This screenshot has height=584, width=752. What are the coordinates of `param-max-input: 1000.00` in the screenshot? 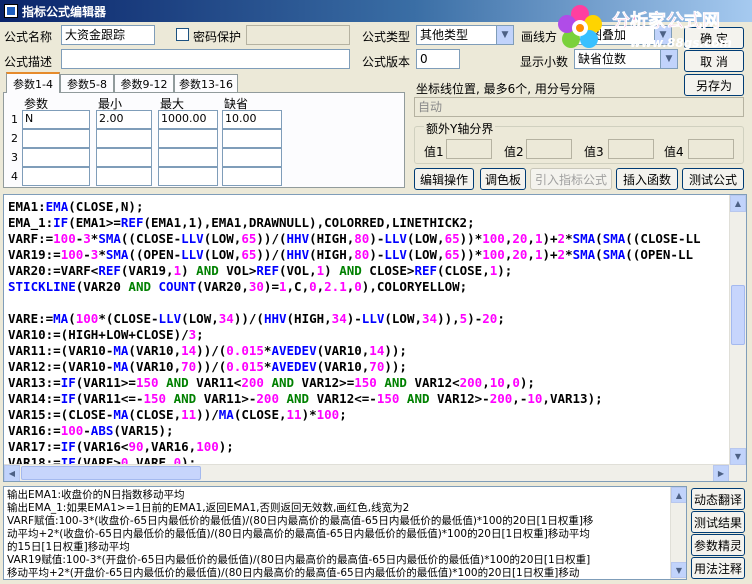 It's located at (188, 119).